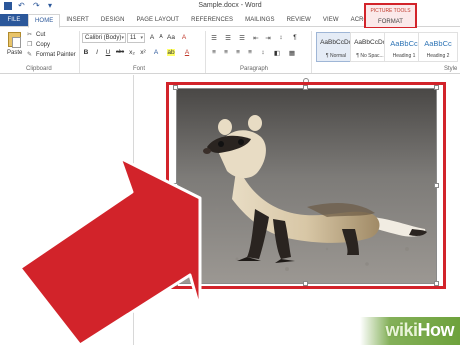 The height and width of the screenshot is (345, 460). I want to click on wikihow-watermark: wikiHow, so click(419, 330).